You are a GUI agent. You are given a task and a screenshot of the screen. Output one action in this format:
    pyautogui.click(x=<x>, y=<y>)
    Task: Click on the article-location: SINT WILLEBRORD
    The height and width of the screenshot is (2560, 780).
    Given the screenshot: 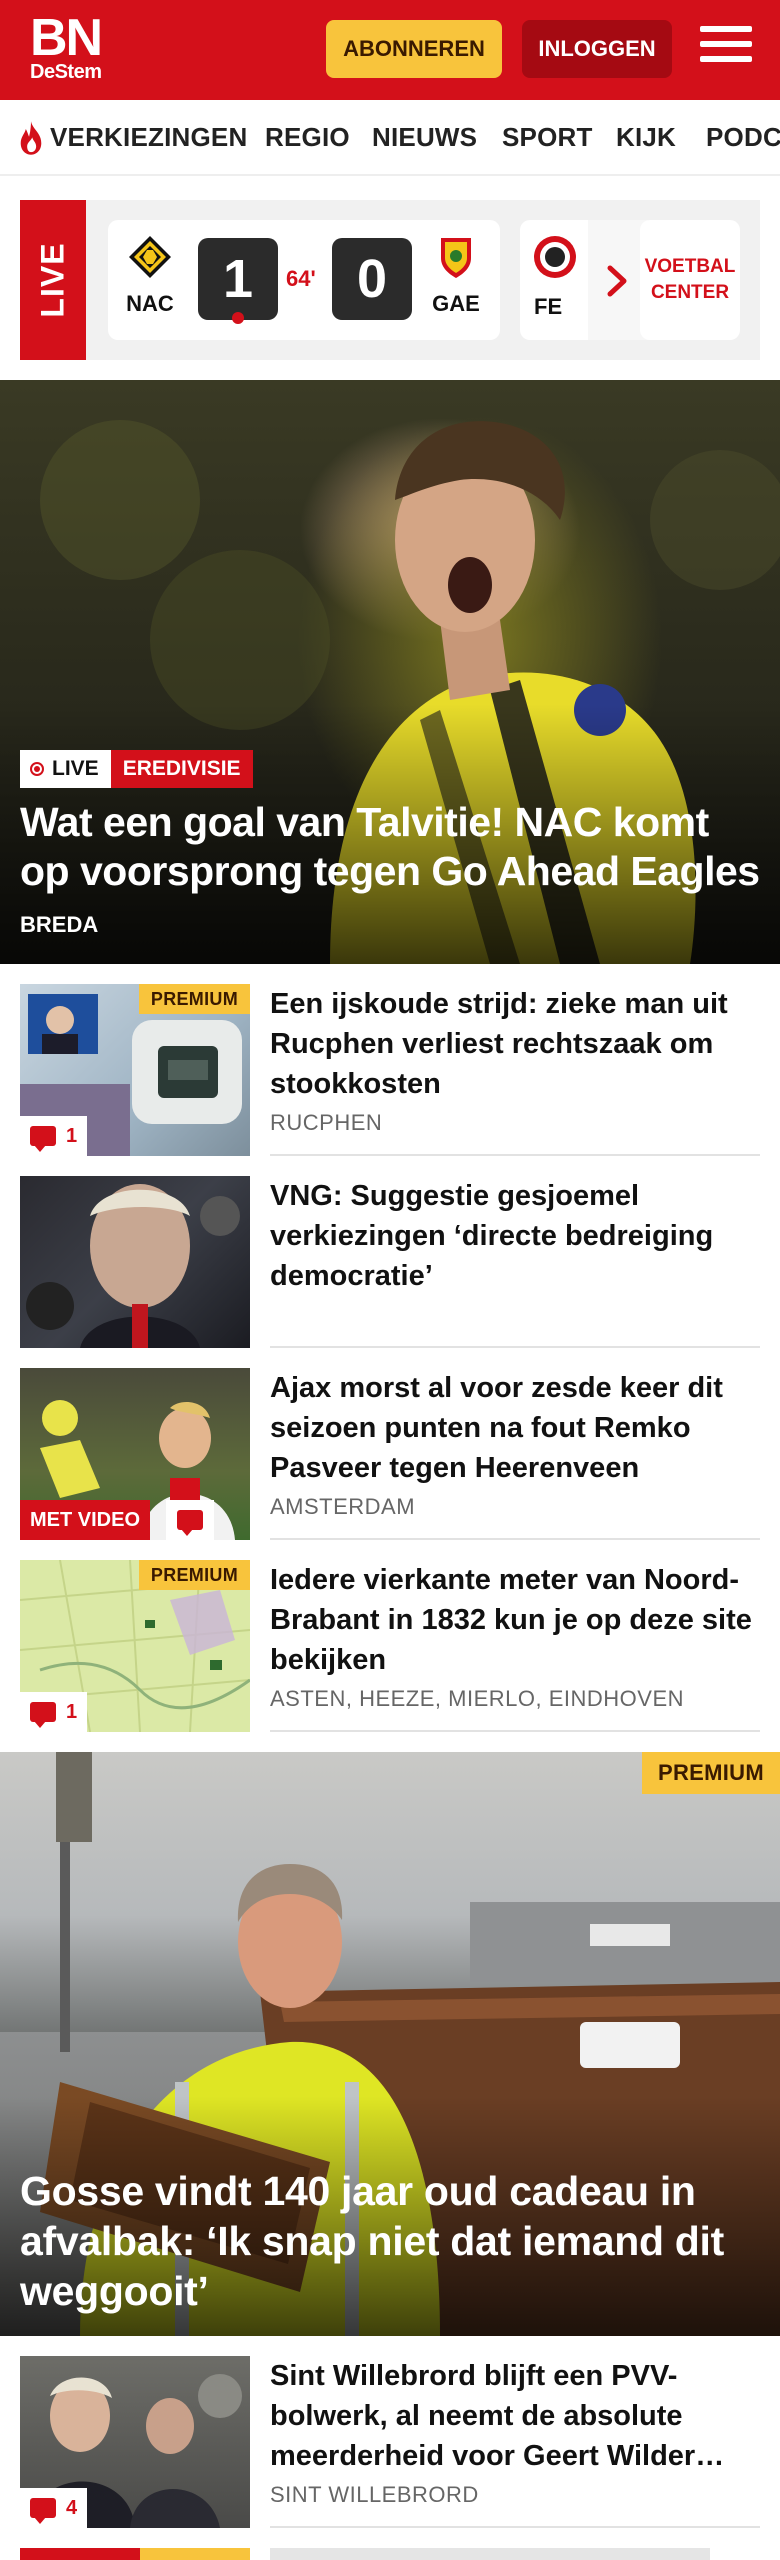 What is the action you would take?
    pyautogui.click(x=374, y=2494)
    